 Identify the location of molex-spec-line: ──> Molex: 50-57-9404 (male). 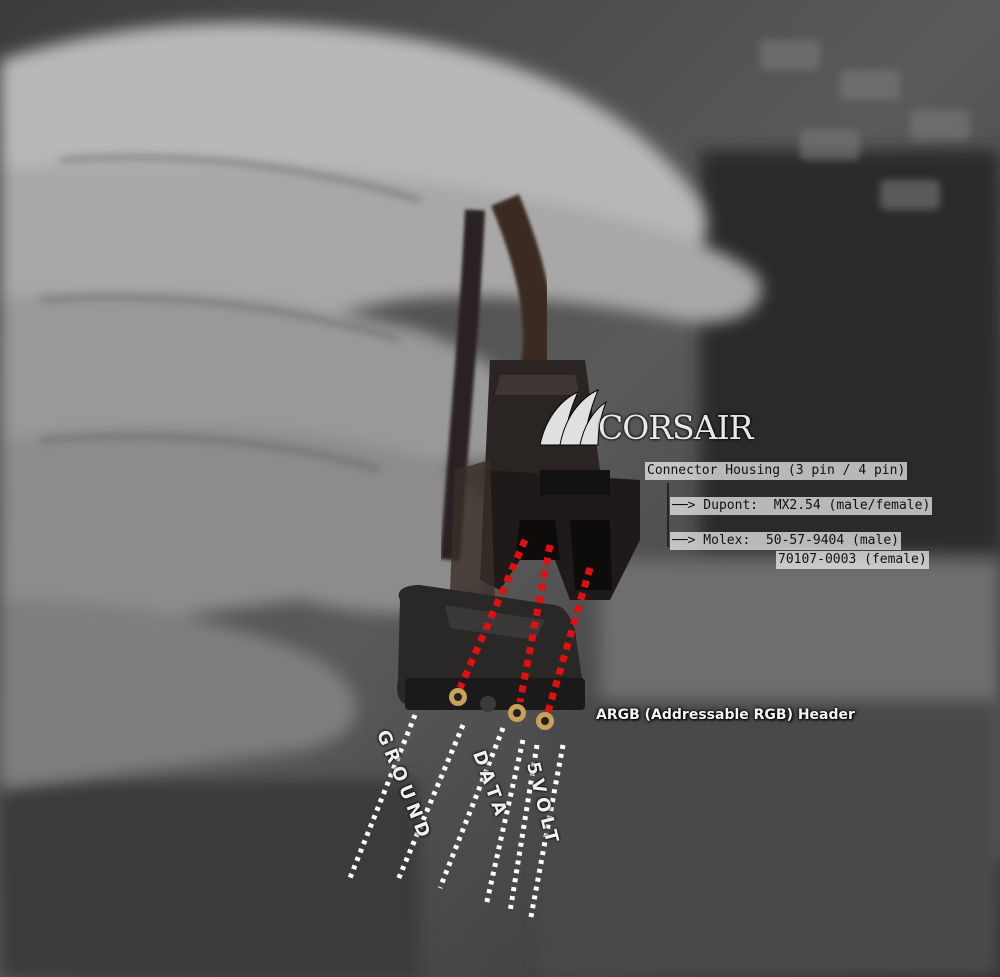
(785, 541).